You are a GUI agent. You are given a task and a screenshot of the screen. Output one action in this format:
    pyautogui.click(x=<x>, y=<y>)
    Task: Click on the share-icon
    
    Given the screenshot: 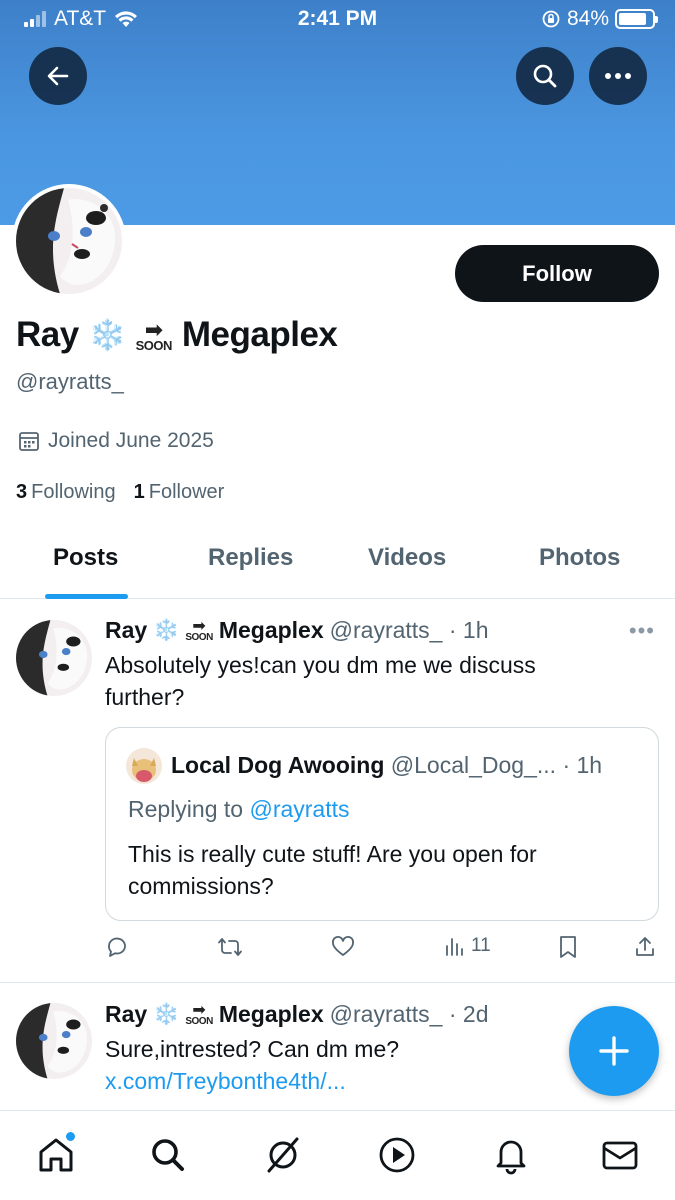 What is the action you would take?
    pyautogui.click(x=645, y=946)
    